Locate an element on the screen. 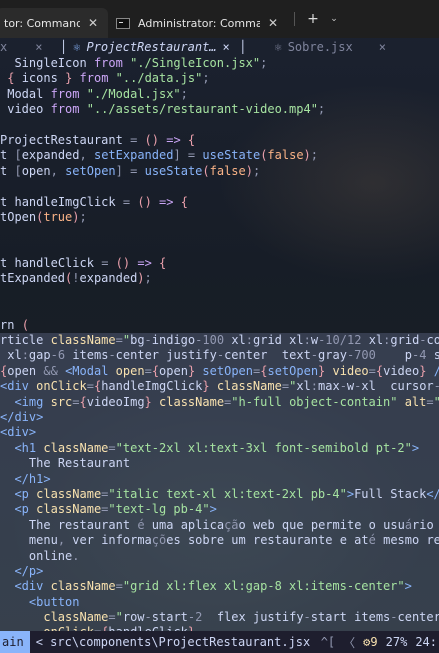 Image resolution: width=439 pixels, height=653 pixels. code-line: Modal from "./Modal.jsx"; is located at coordinates (219, 94).